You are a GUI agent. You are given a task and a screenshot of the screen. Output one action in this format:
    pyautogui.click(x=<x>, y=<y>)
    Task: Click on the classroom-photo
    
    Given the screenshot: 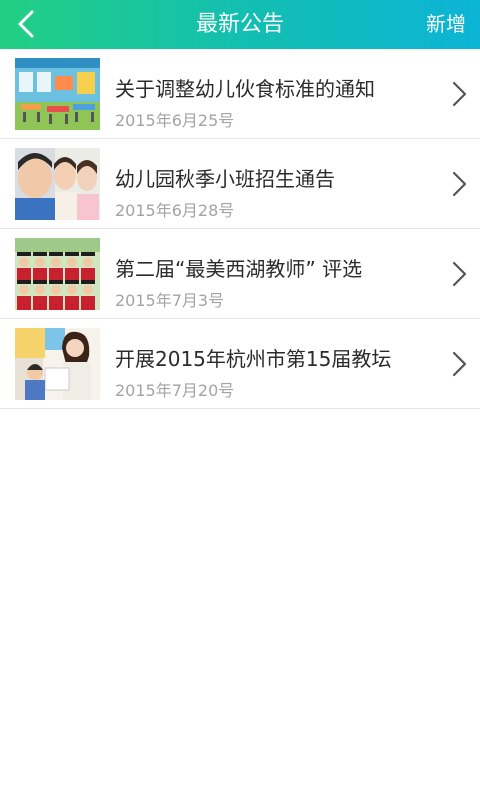 What is the action you would take?
    pyautogui.click(x=57, y=94)
    